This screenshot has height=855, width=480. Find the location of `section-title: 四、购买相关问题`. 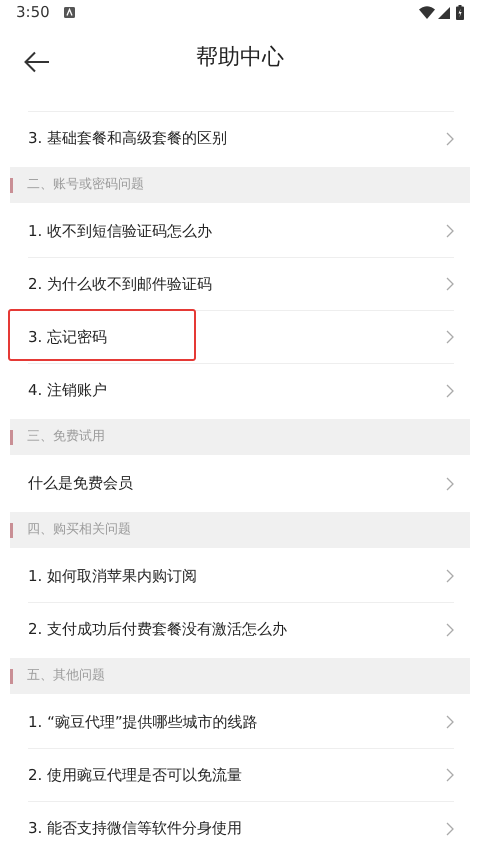

section-title: 四、购买相关问题 is located at coordinates (79, 530).